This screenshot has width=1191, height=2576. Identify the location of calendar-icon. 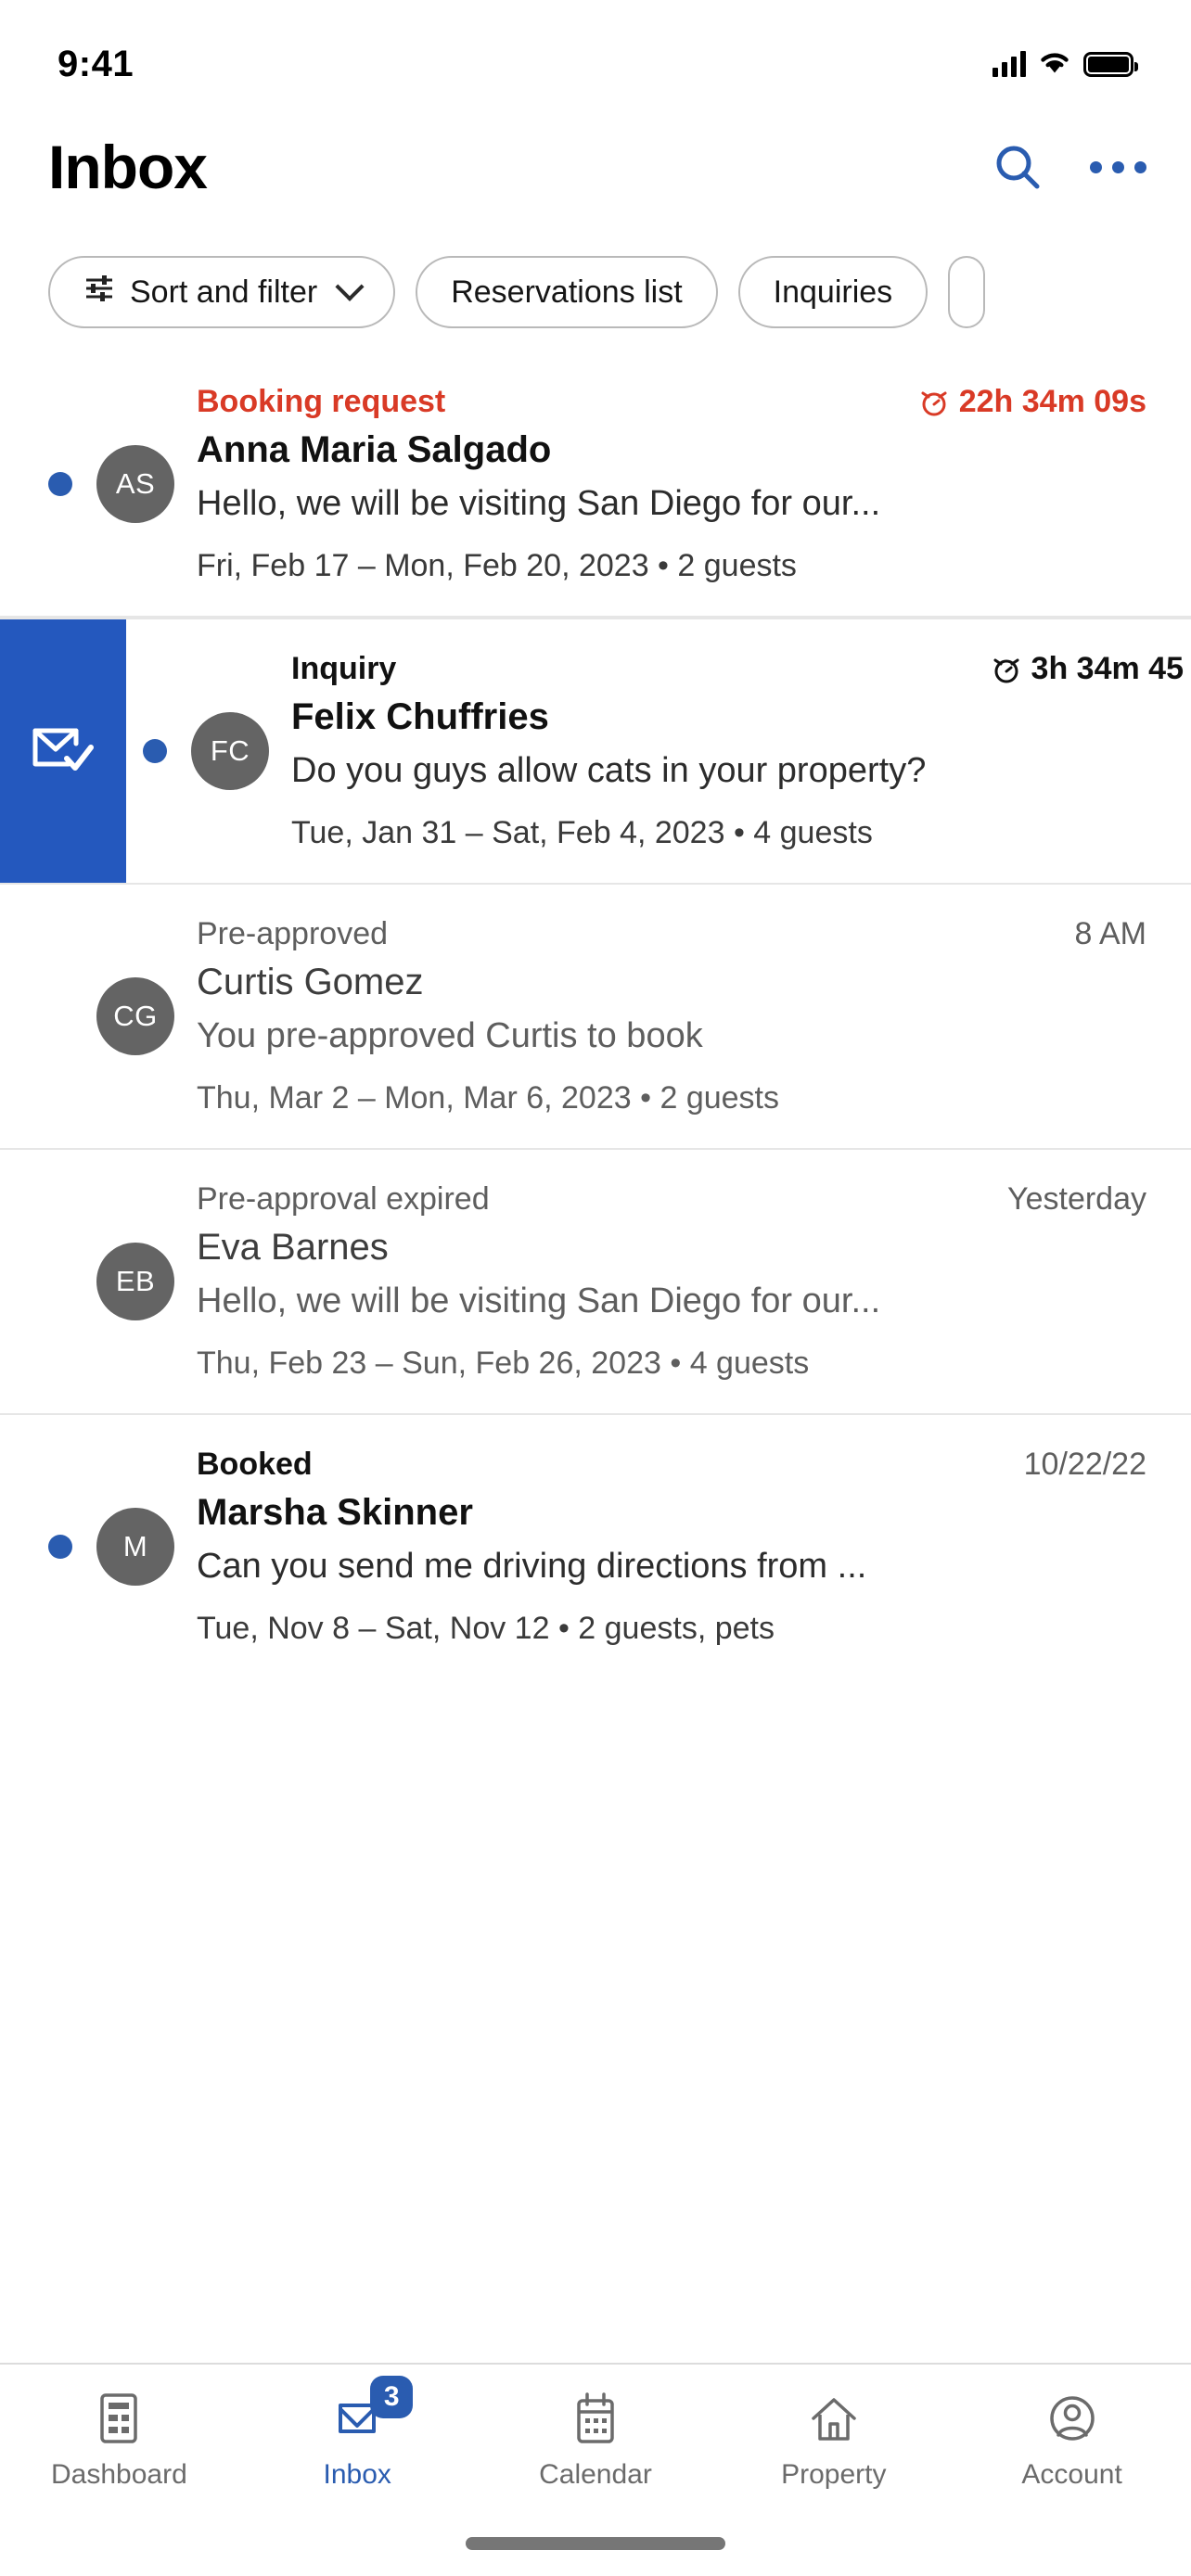
(595, 2419).